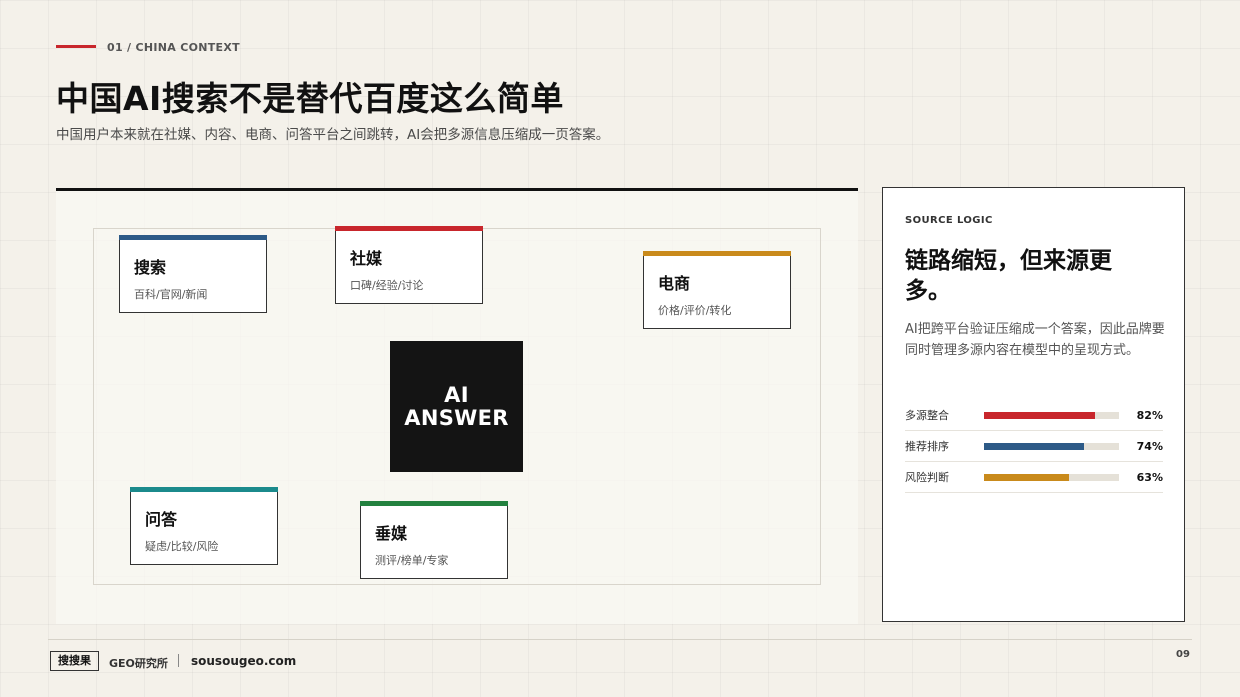 The height and width of the screenshot is (697, 1240). What do you see at coordinates (674, 283) in the screenshot?
I see `node-title: 电商` at bounding box center [674, 283].